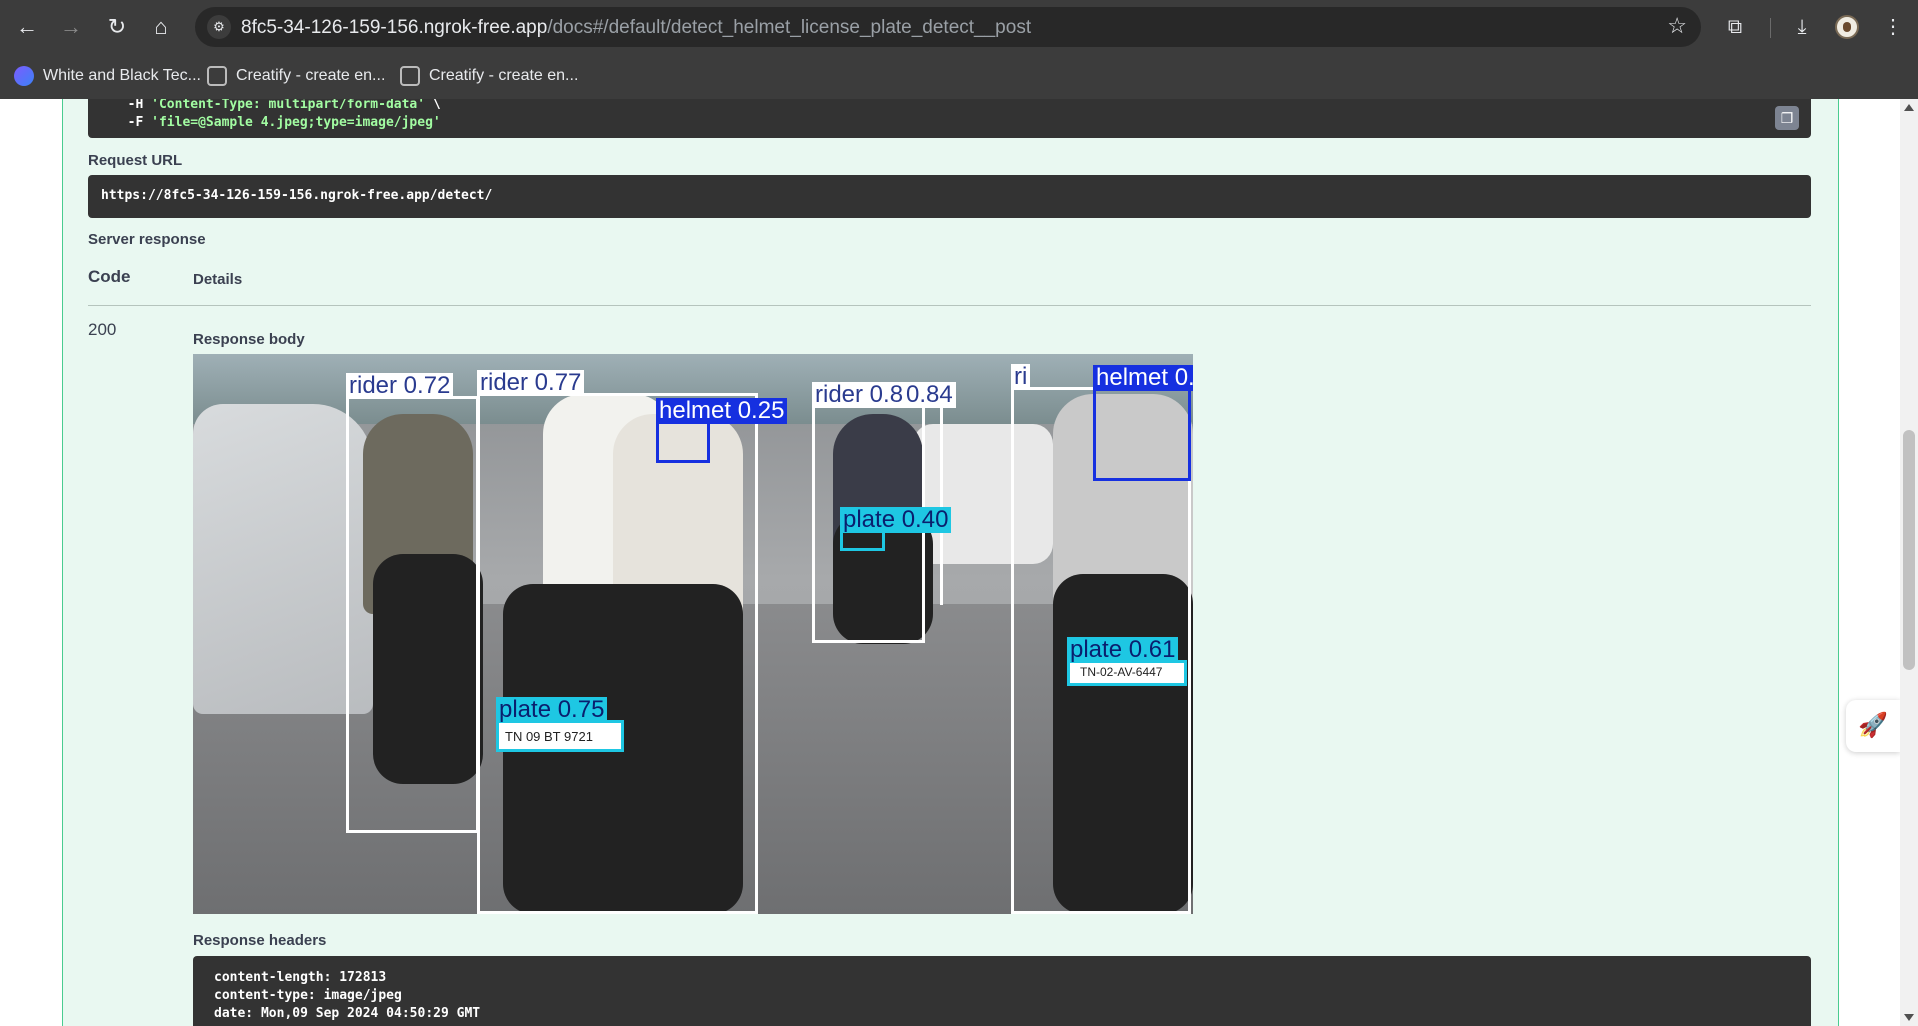  What do you see at coordinates (722, 411) in the screenshot?
I see `detection-label: helmet 0.25` at bounding box center [722, 411].